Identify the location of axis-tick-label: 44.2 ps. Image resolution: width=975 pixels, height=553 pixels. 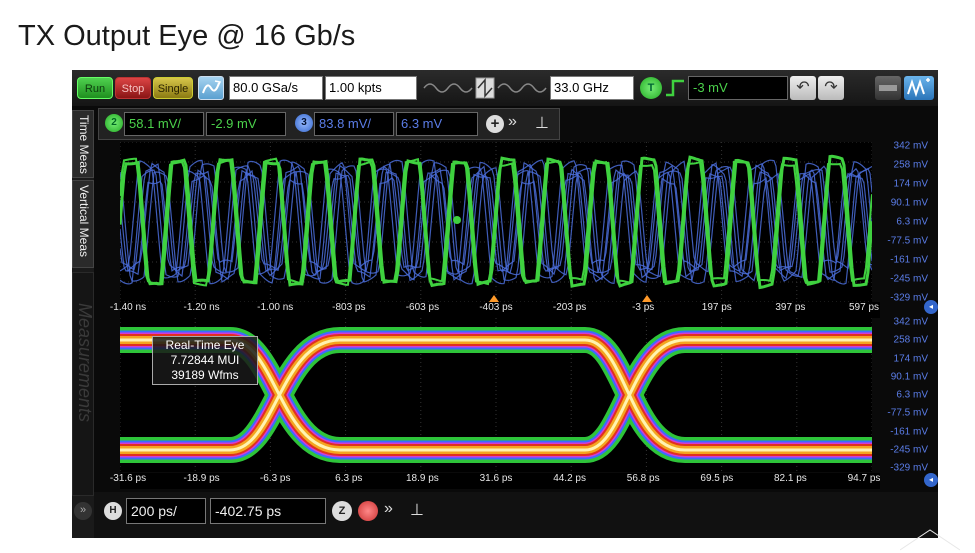
(569, 478).